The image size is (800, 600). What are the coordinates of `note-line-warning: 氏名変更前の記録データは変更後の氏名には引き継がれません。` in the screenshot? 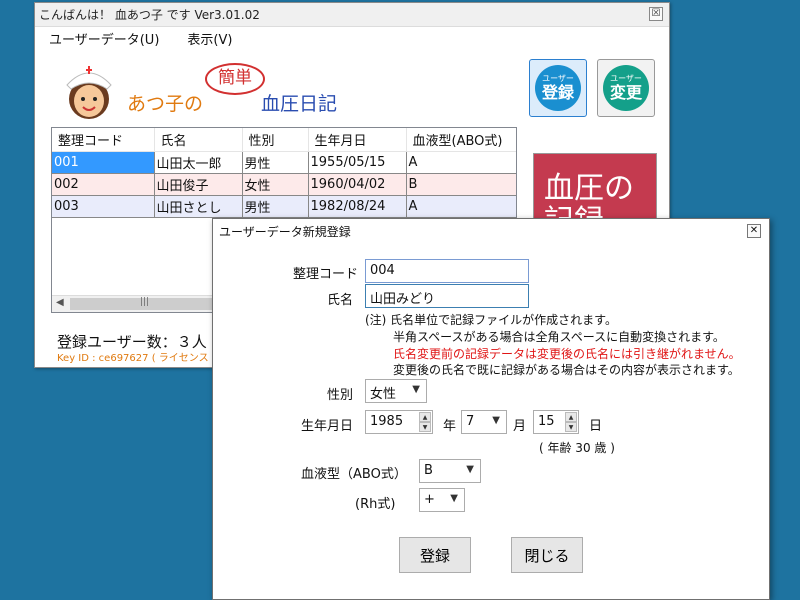 It's located at (567, 354).